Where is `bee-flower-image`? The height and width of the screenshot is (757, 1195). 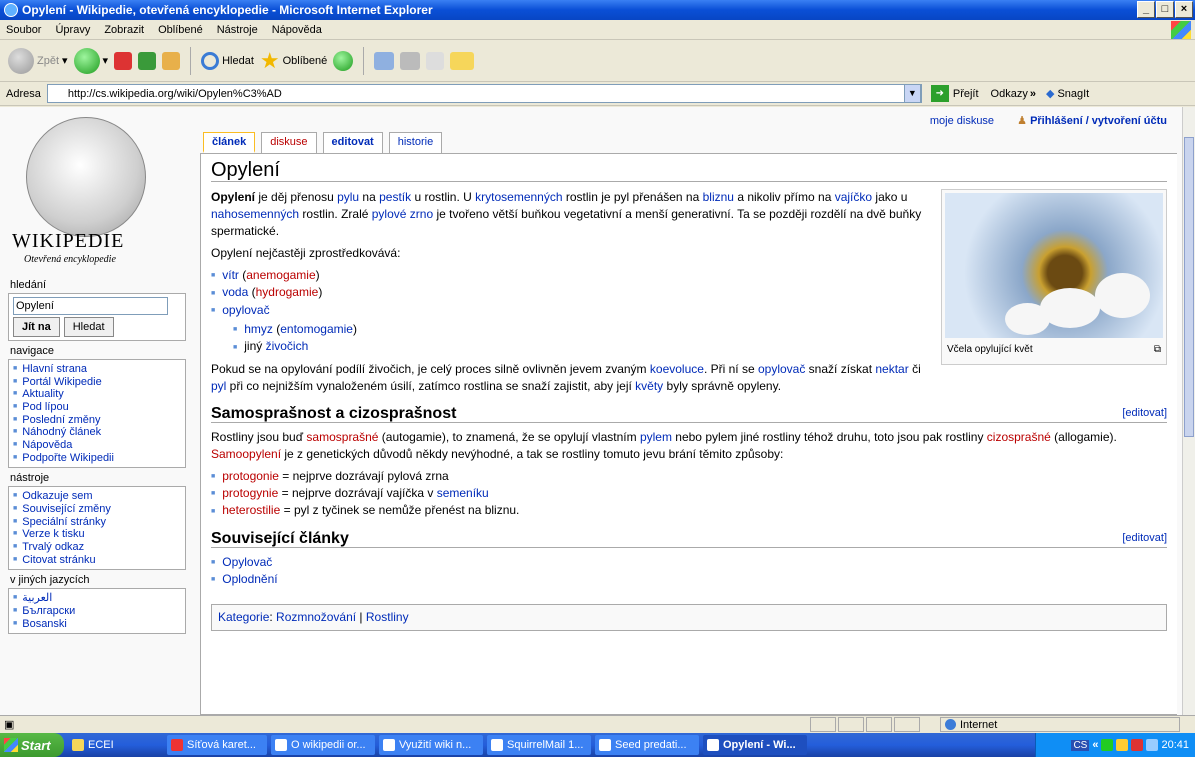
bee-flower-image is located at coordinates (1054, 265).